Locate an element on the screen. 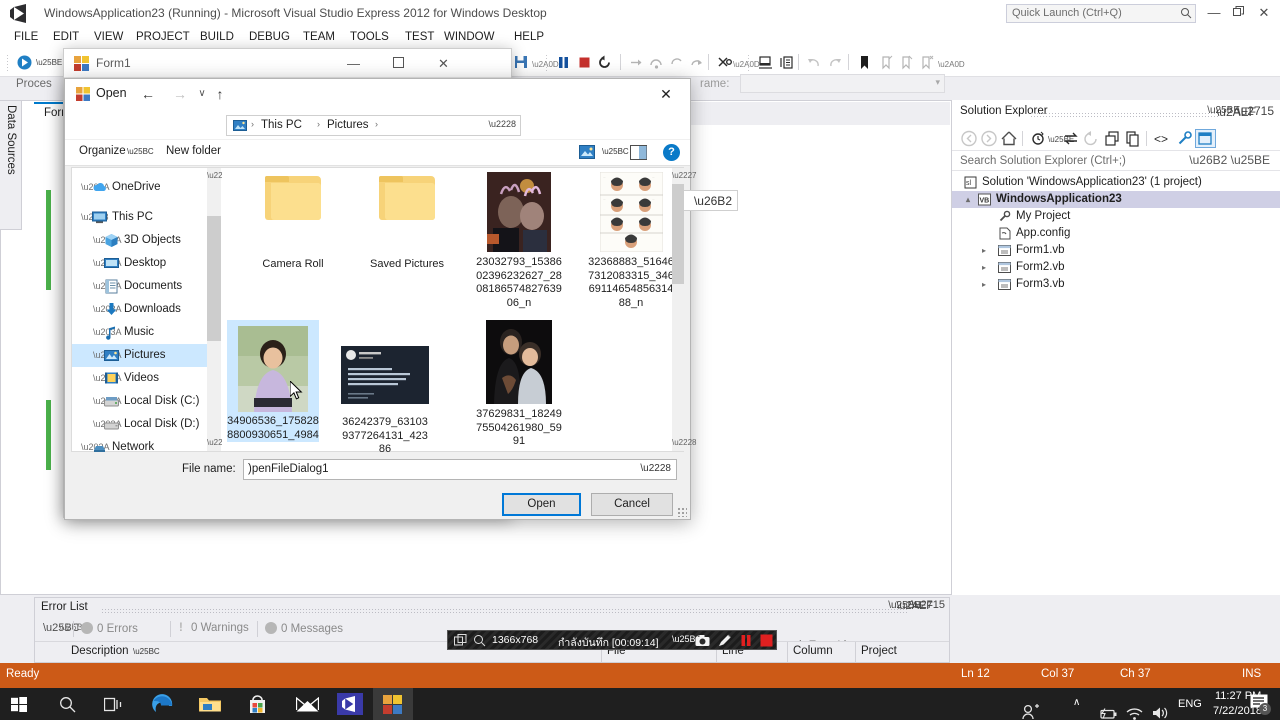 The image size is (1280, 720). task-view-button is located at coordinates (114, 704).